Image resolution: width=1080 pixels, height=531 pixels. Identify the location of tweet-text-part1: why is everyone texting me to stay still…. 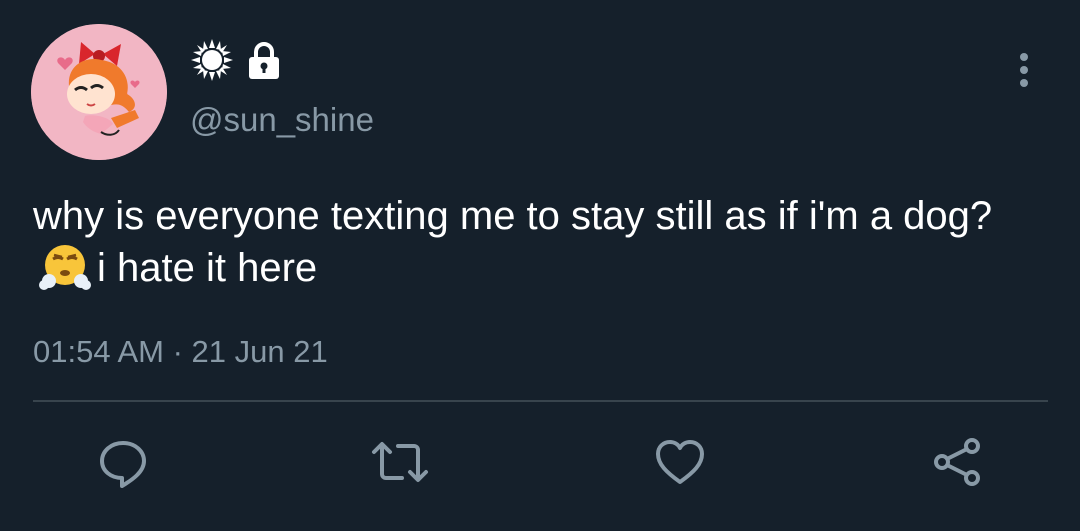
(513, 216).